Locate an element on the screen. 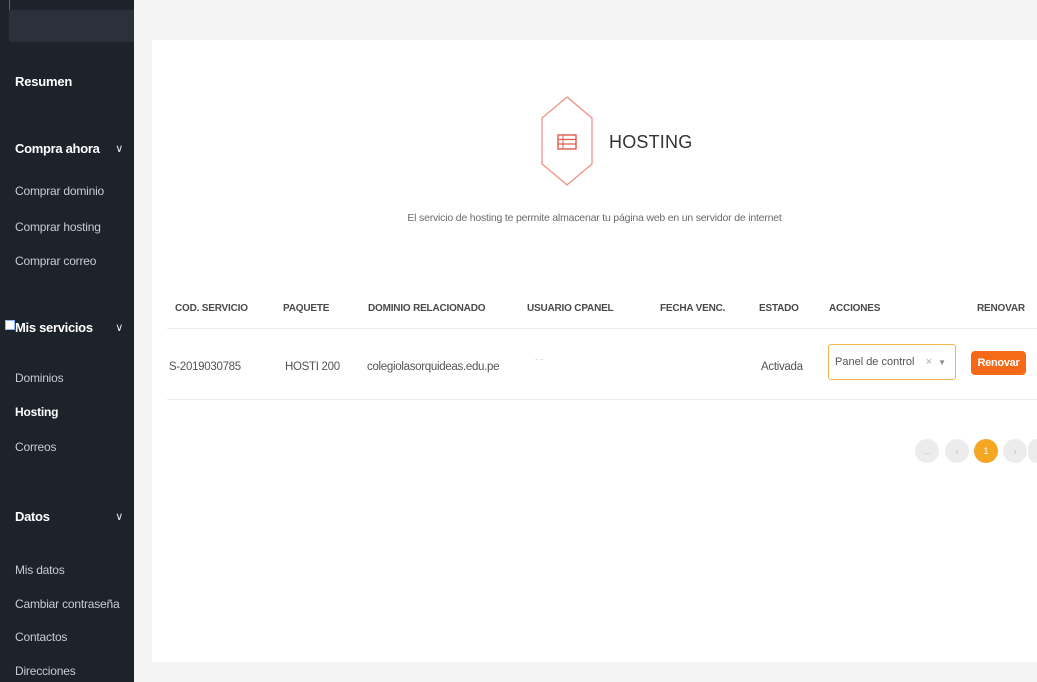  actions-select: Panel de control × ▼ is located at coordinates (892, 362).